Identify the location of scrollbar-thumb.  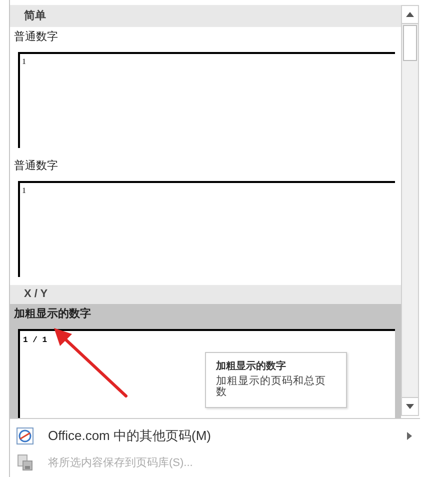
(410, 43).